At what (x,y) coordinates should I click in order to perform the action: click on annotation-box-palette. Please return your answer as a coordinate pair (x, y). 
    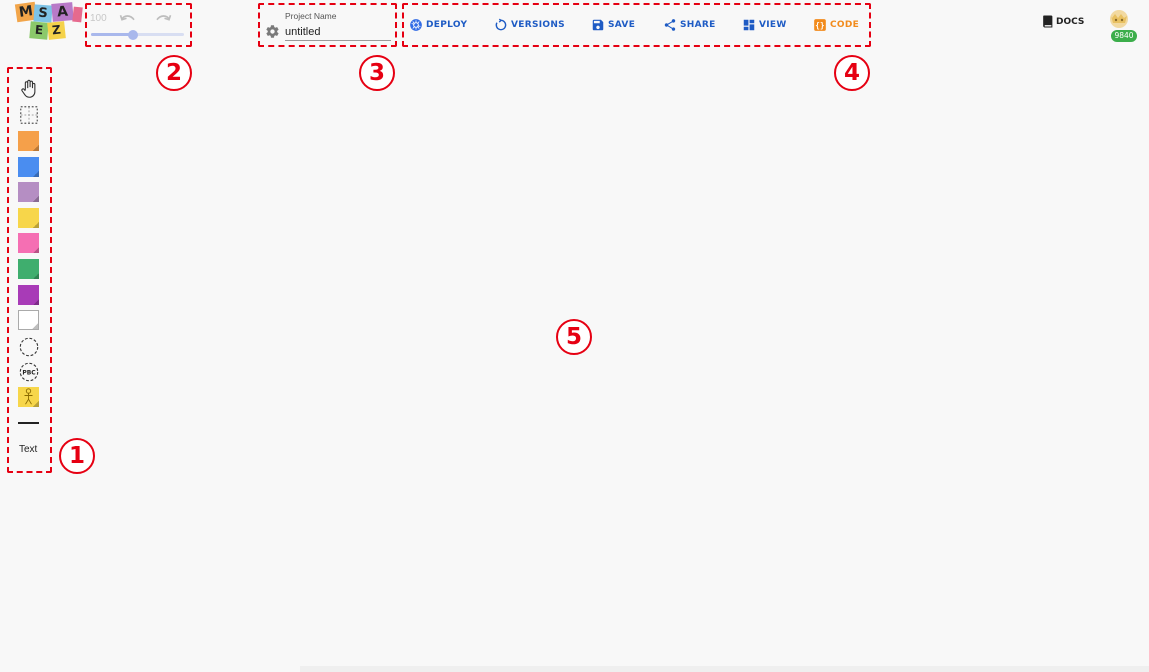
    Looking at the image, I should click on (29, 270).